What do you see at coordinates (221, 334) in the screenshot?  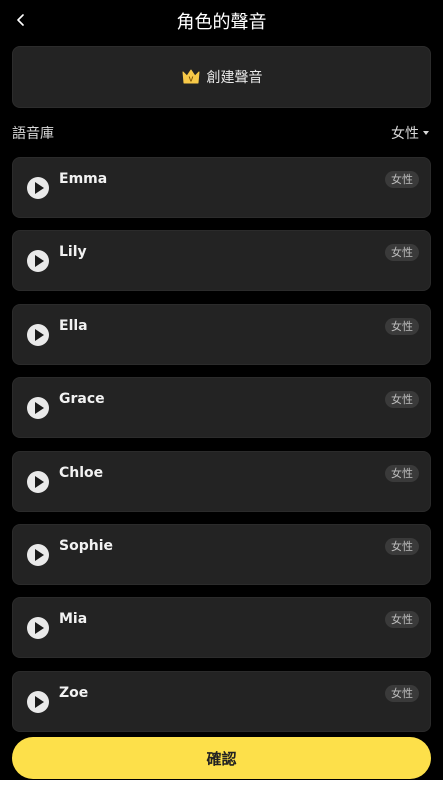 I see `voice-item: Ella 女性` at bounding box center [221, 334].